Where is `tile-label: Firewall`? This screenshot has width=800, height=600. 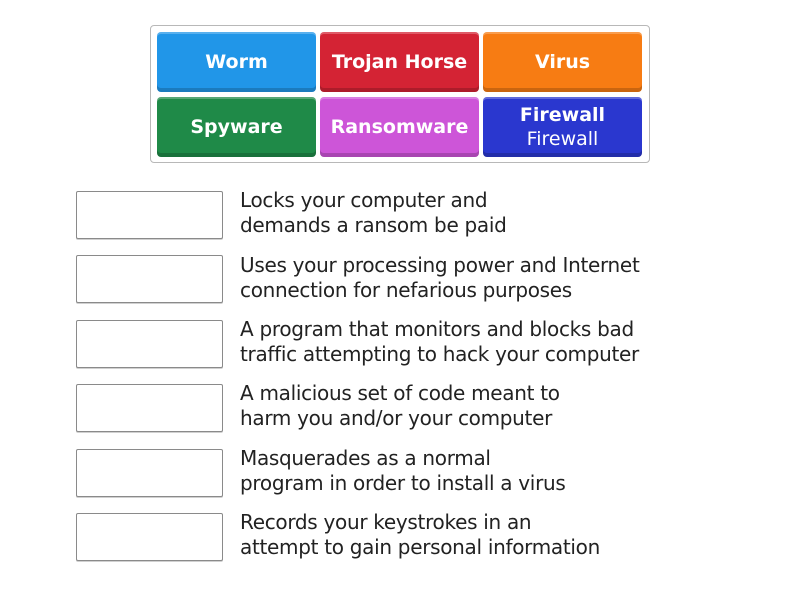
tile-label: Firewall is located at coordinates (562, 115).